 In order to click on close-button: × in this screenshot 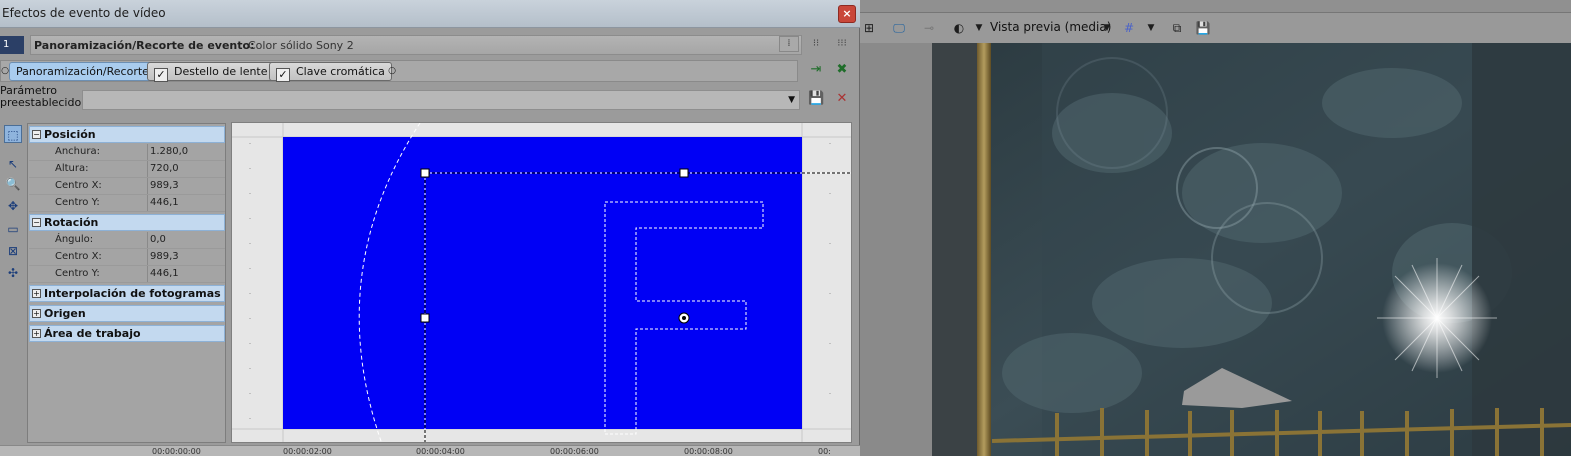, I will do `click(847, 14)`.